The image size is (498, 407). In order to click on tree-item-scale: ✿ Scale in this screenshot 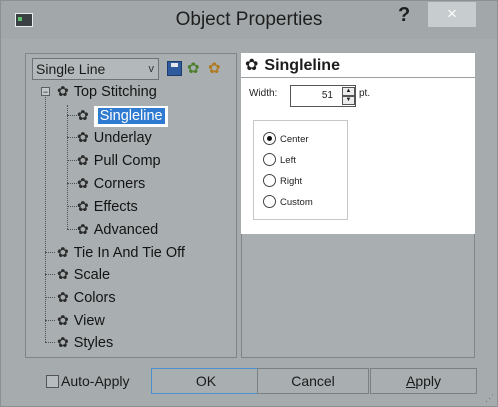, I will do `click(83, 274)`.